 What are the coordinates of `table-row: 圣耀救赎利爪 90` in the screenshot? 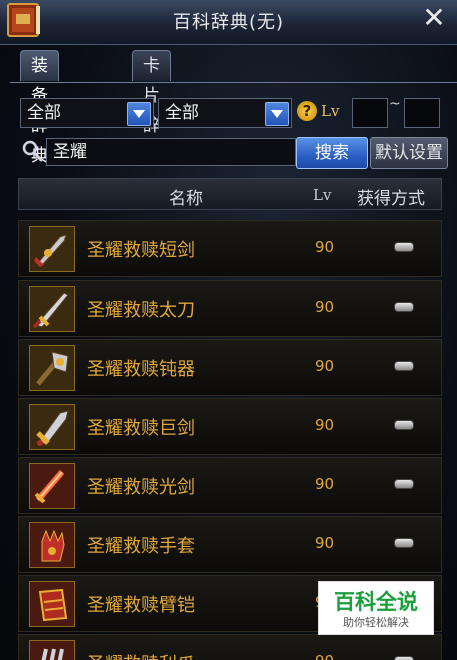 It's located at (230, 647).